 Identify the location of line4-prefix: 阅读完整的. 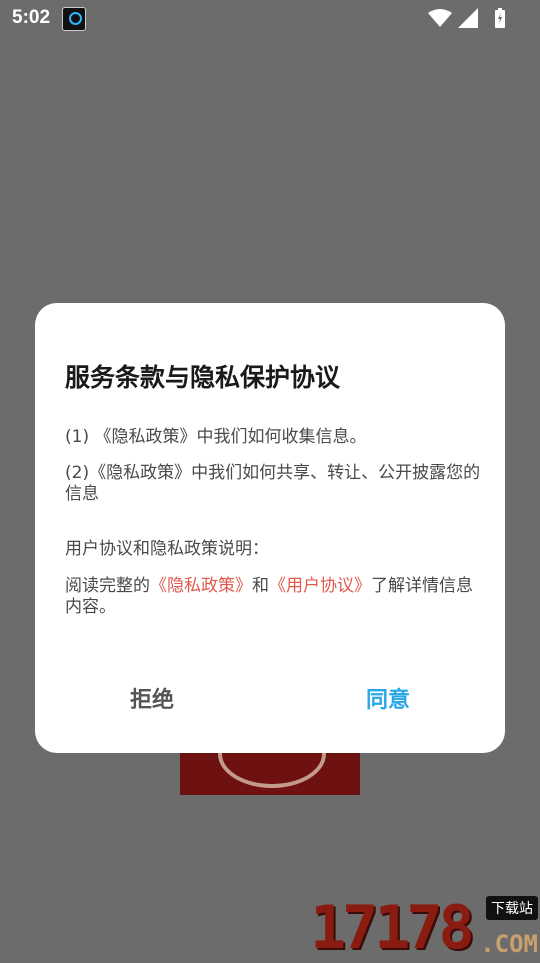
(107, 586).